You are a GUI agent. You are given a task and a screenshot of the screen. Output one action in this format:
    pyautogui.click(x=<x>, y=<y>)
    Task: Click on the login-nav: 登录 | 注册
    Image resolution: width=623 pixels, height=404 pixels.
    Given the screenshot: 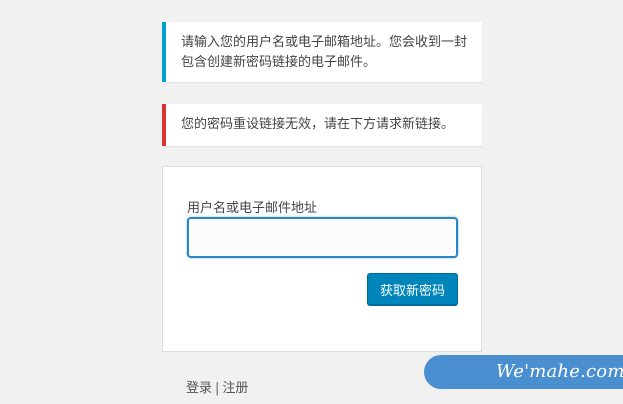 What is the action you would take?
    pyautogui.click(x=217, y=386)
    